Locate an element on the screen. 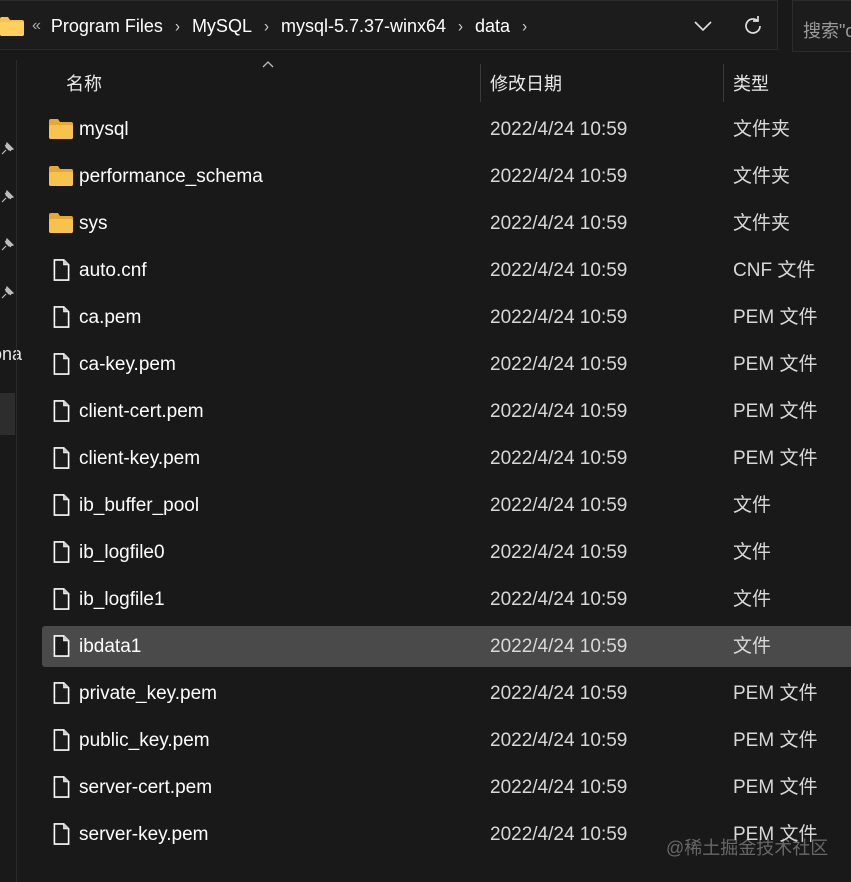 Image resolution: width=851 pixels, height=882 pixels. address-history-dropdown is located at coordinates (703, 26).